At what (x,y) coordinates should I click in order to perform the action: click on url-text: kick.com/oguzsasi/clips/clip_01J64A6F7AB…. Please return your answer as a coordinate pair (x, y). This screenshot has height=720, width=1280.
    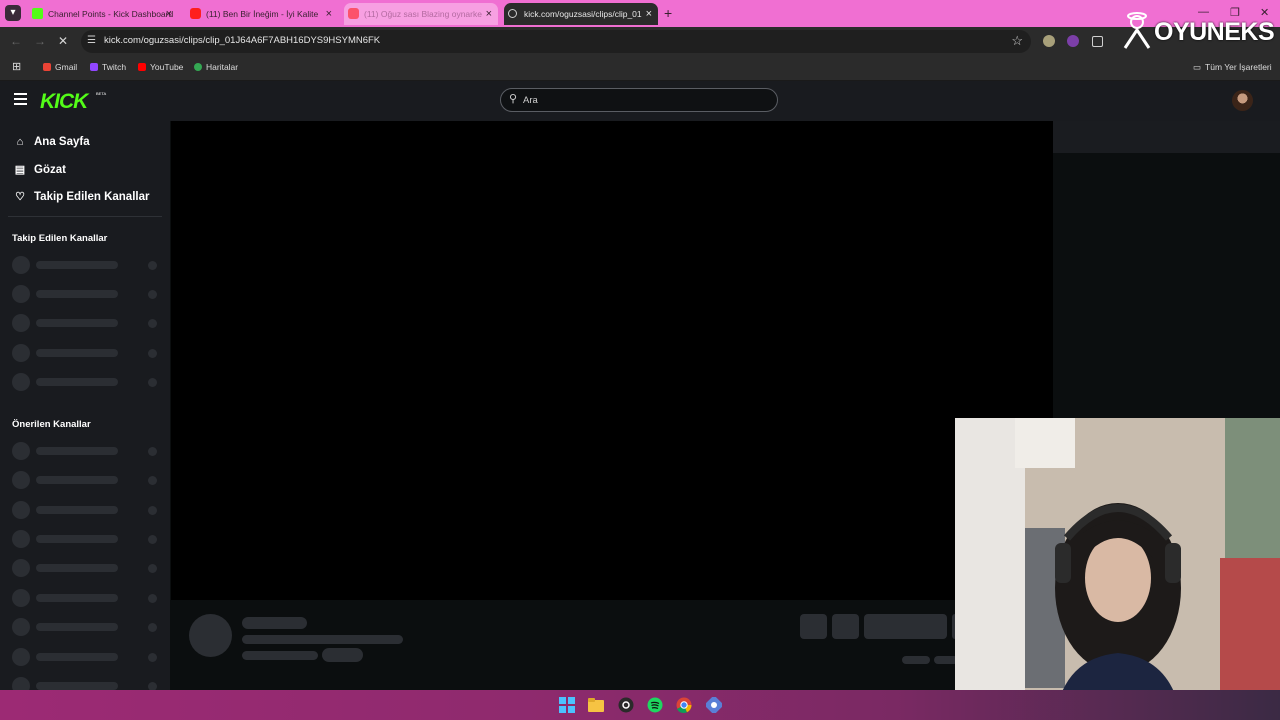
    Looking at the image, I should click on (242, 40).